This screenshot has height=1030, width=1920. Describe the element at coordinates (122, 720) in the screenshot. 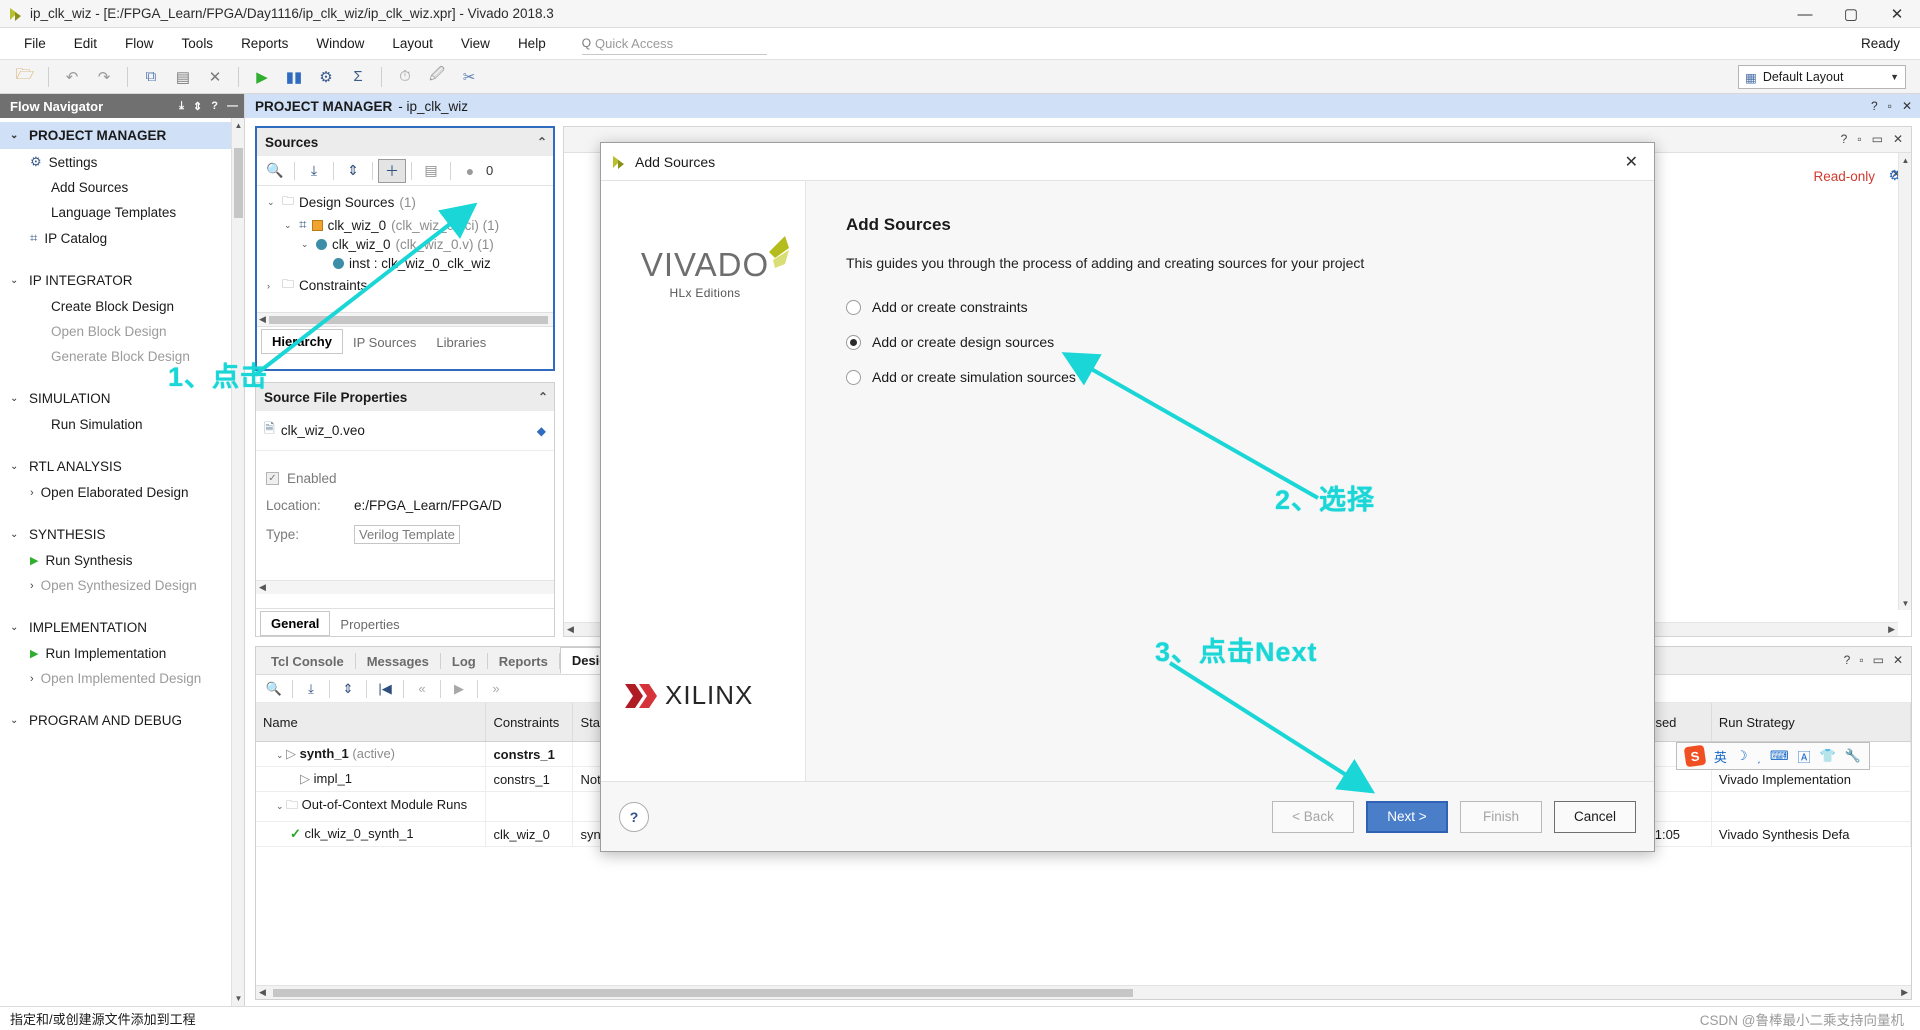

I see `flow-section-program-and-debug: ⌄ PROGRAM AND DEBUG` at that location.